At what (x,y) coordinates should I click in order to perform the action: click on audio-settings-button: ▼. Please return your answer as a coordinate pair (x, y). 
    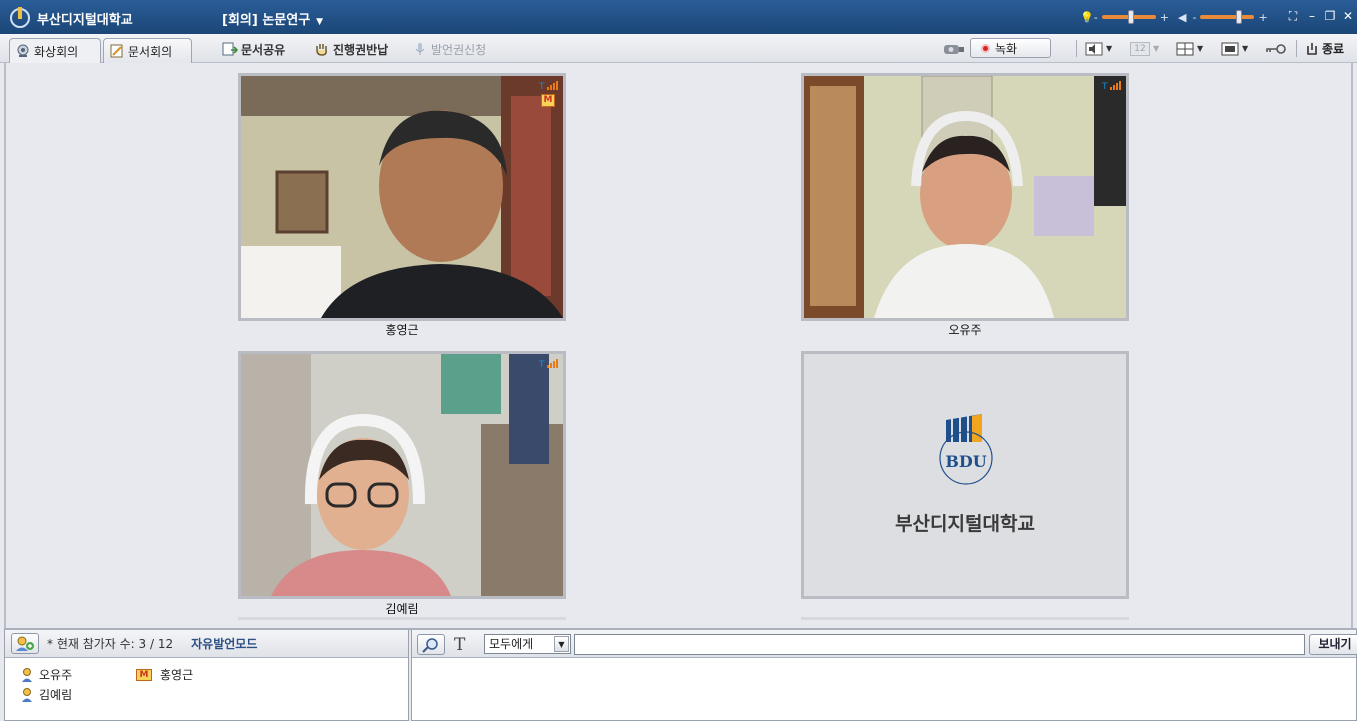
    Looking at the image, I should click on (1098, 48).